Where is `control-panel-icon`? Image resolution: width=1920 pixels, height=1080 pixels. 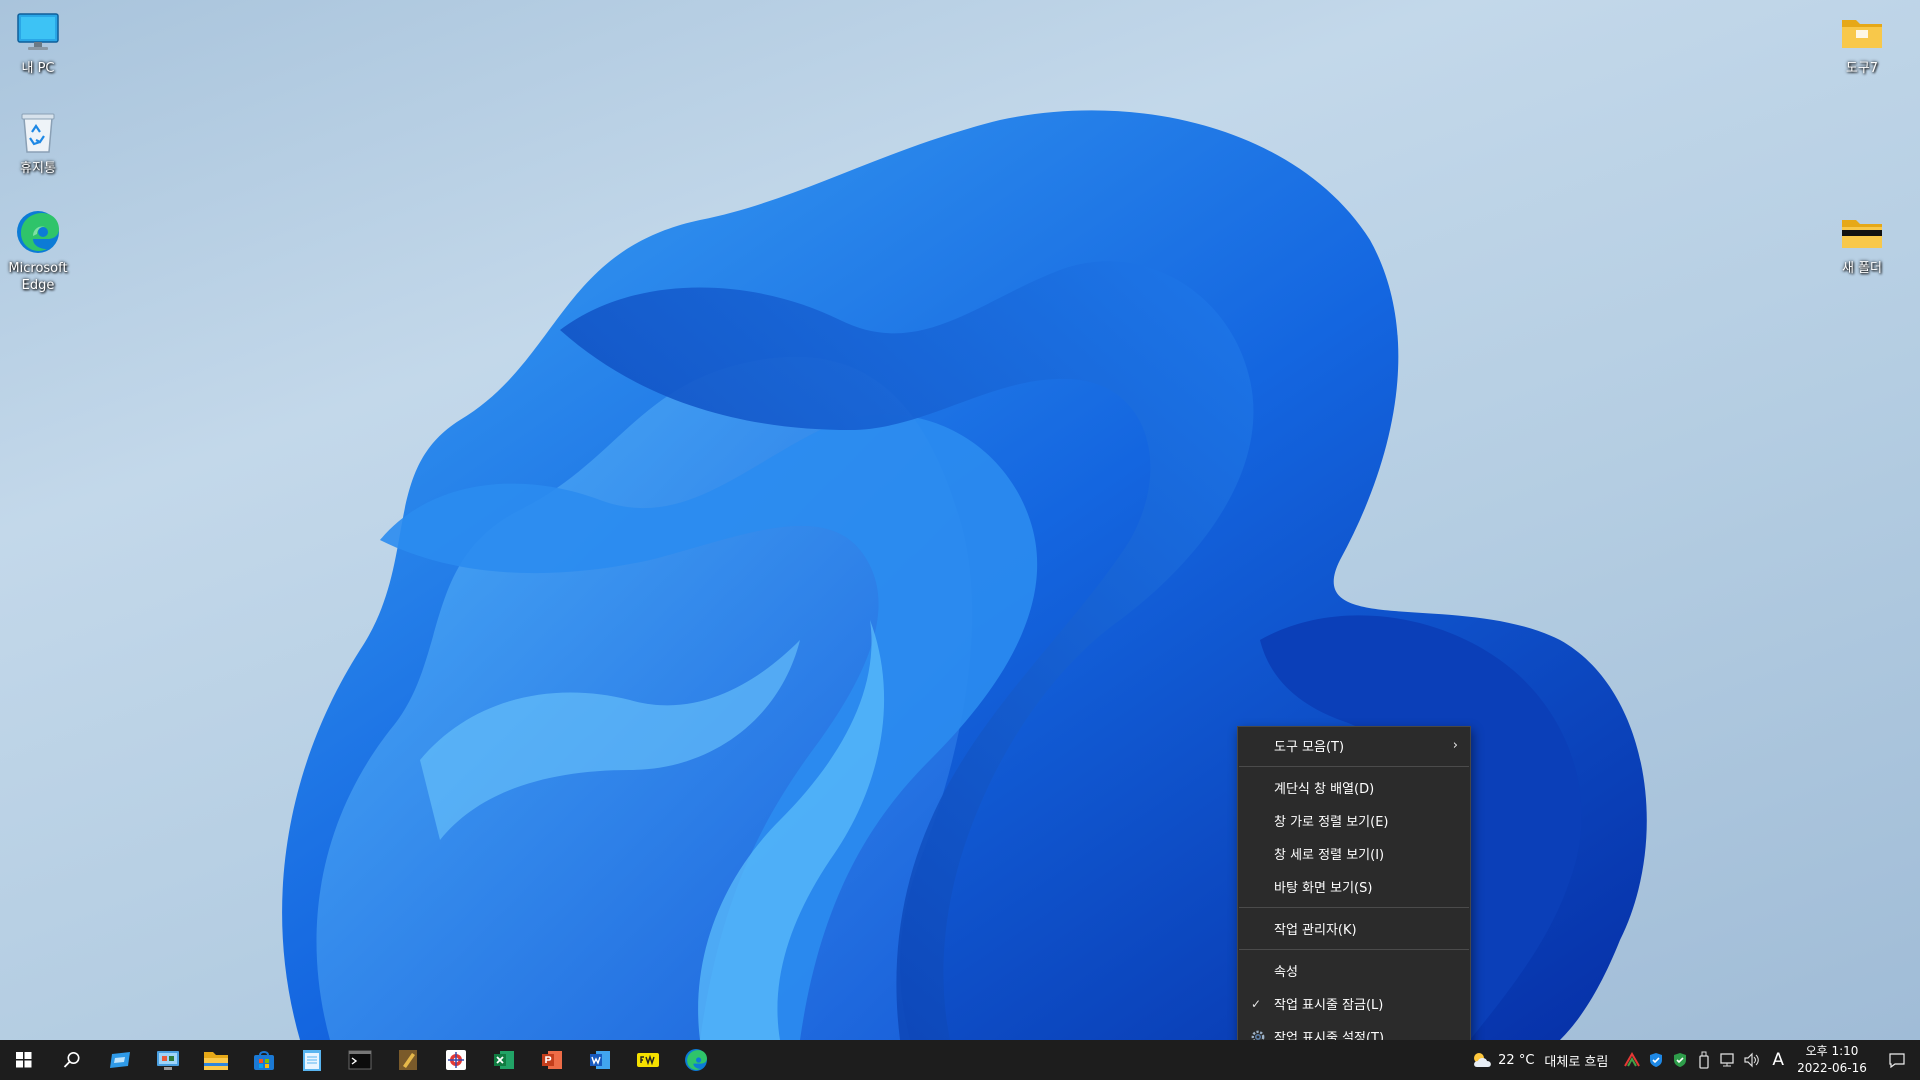 control-panel-icon is located at coordinates (168, 1060).